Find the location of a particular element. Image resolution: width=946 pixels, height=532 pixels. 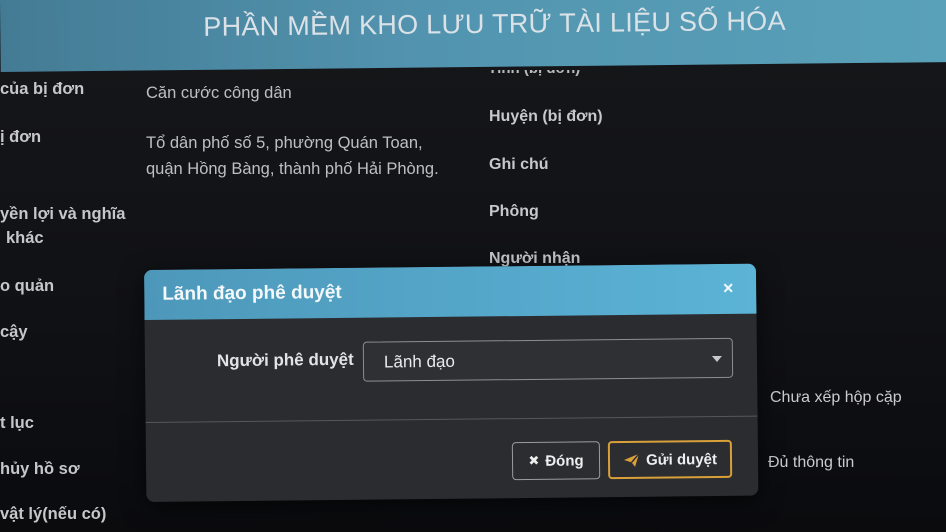

field-label-destroy: hủy hồ sơ is located at coordinates (40, 469).